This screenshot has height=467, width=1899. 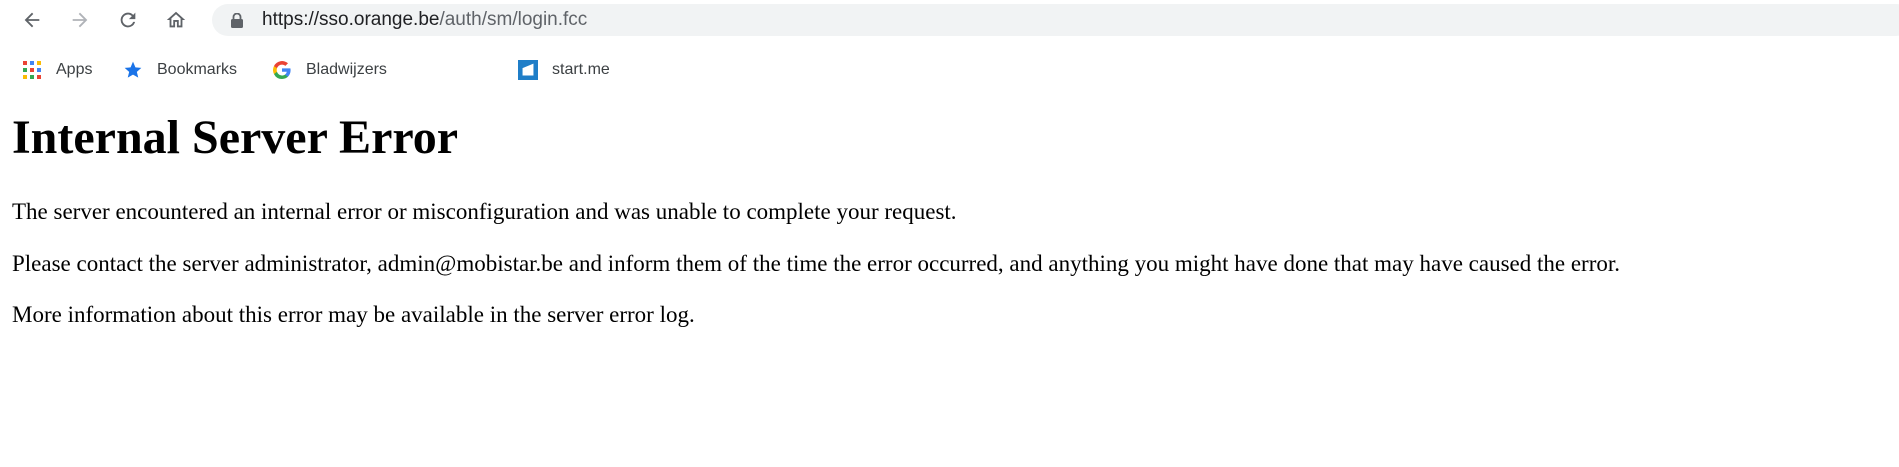 I want to click on url-text: https://sso.orange.be/auth/sm/login.fcc, so click(x=424, y=20).